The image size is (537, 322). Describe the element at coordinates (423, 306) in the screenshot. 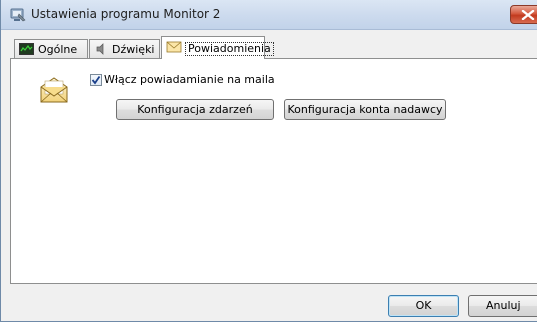

I see `ok-button: OK` at that location.